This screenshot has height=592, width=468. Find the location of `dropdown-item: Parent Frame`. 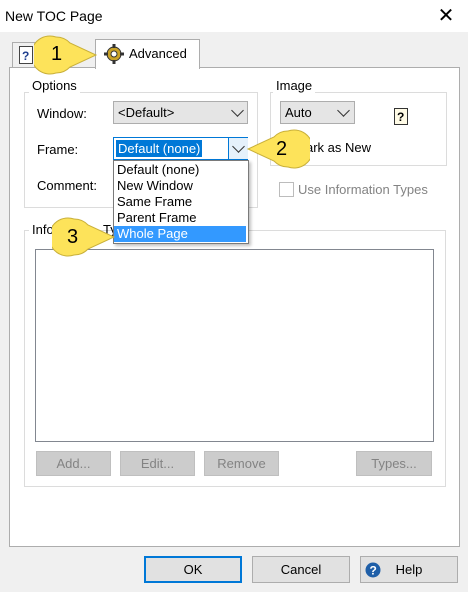

dropdown-item: Parent Frame is located at coordinates (180, 218).